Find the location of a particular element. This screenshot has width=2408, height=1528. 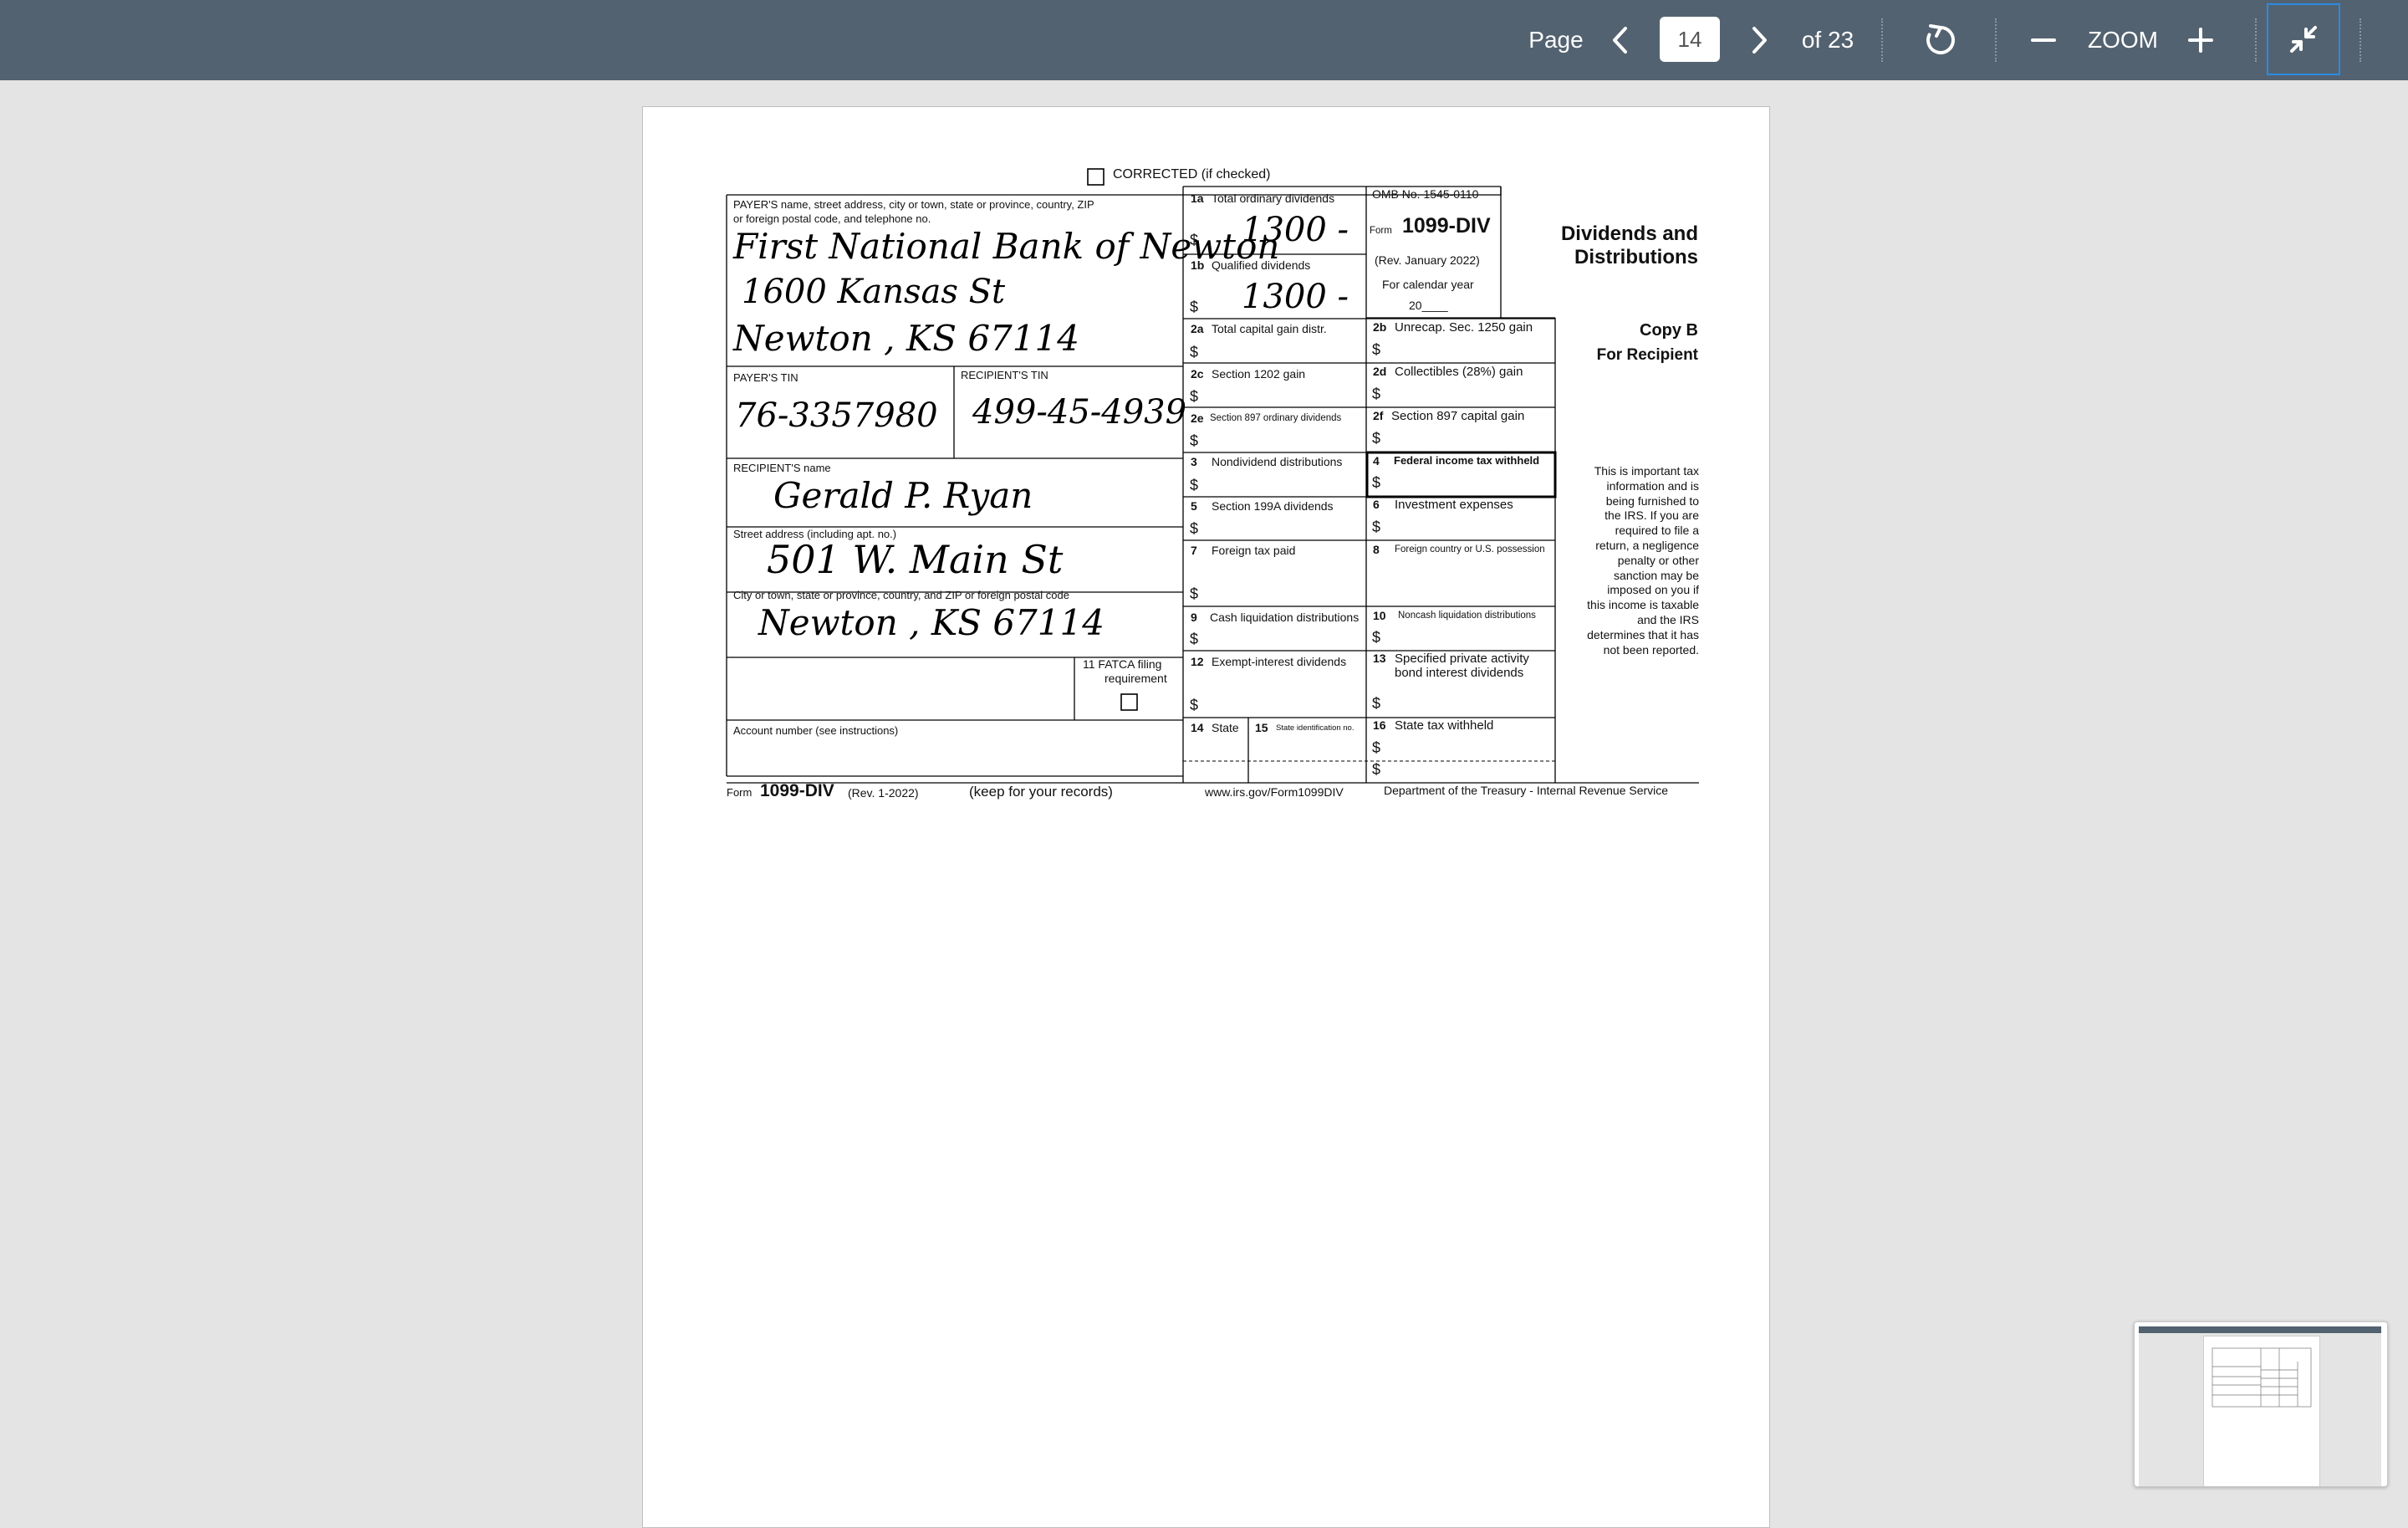

tax-notice-line: being furnished to is located at coordinates (1652, 500).